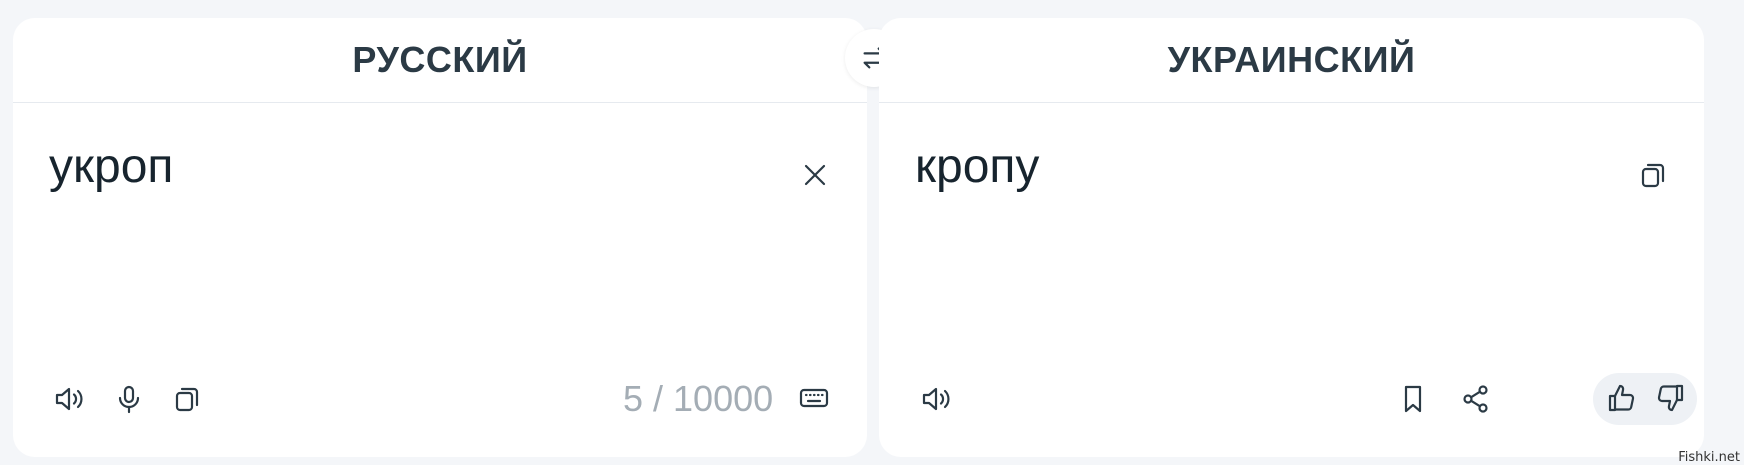 The height and width of the screenshot is (465, 1744). I want to click on watermark: Fishki.net, so click(1709, 457).